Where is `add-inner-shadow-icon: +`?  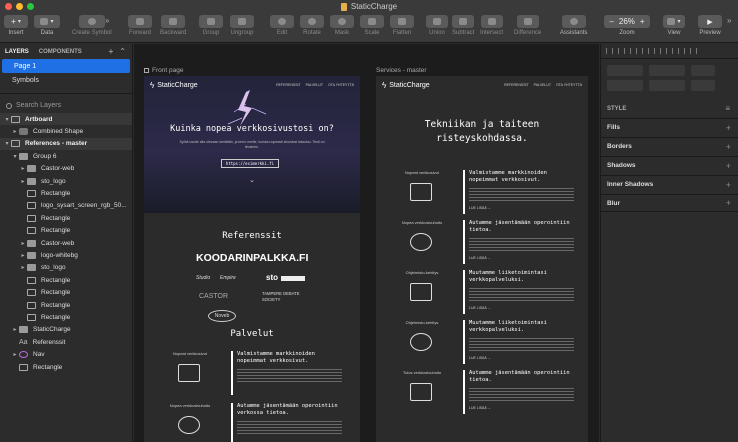
add-inner-shadow-icon: + is located at coordinates (728, 185).